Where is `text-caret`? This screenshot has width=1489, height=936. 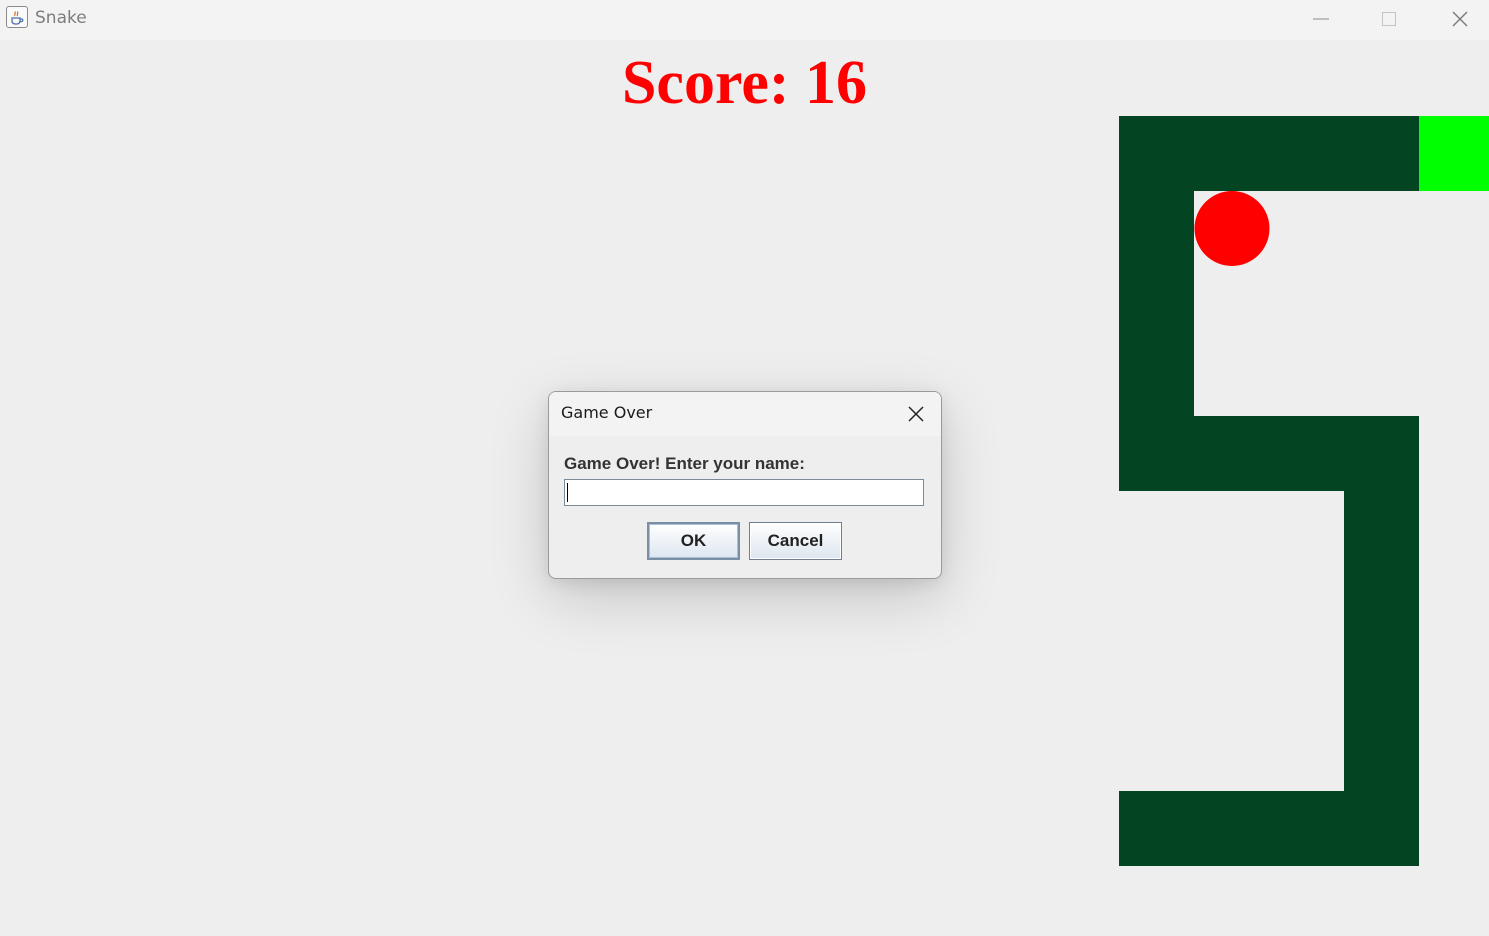
text-caret is located at coordinates (567, 492).